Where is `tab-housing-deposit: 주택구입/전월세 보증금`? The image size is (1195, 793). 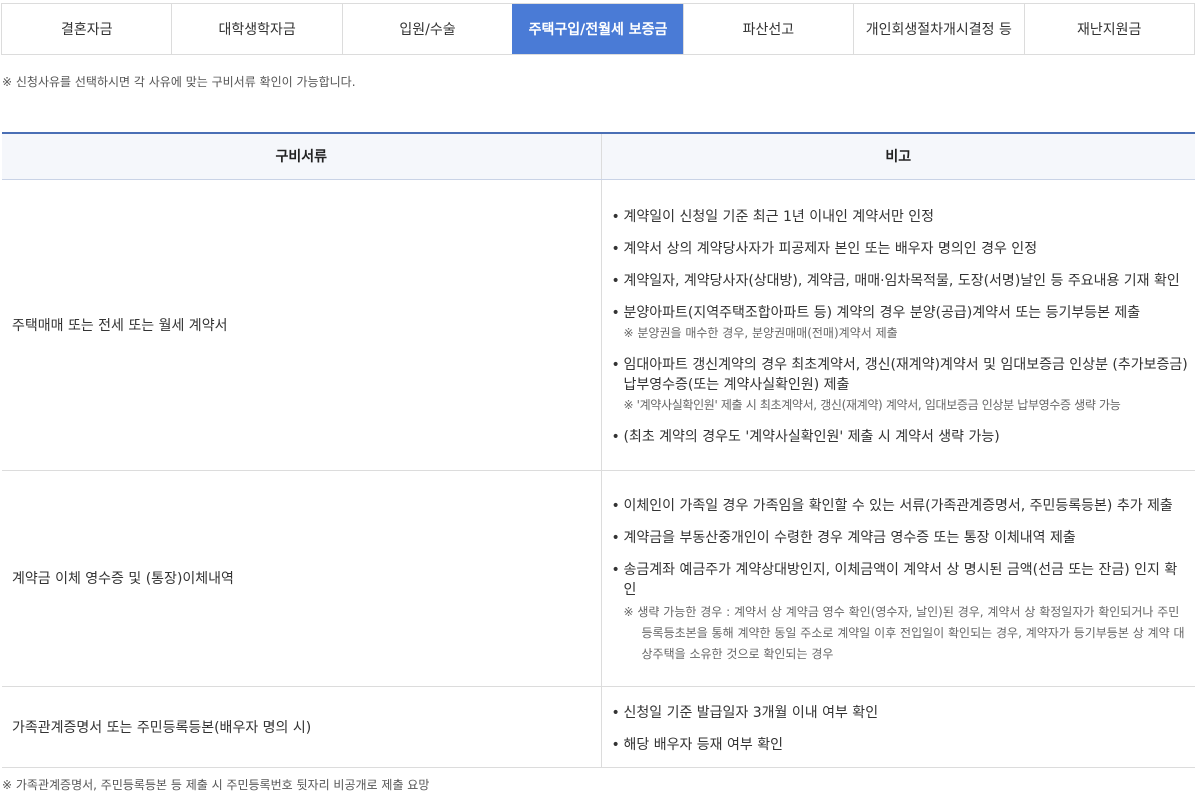 tab-housing-deposit: 주택구입/전월세 보증금 is located at coordinates (597, 29).